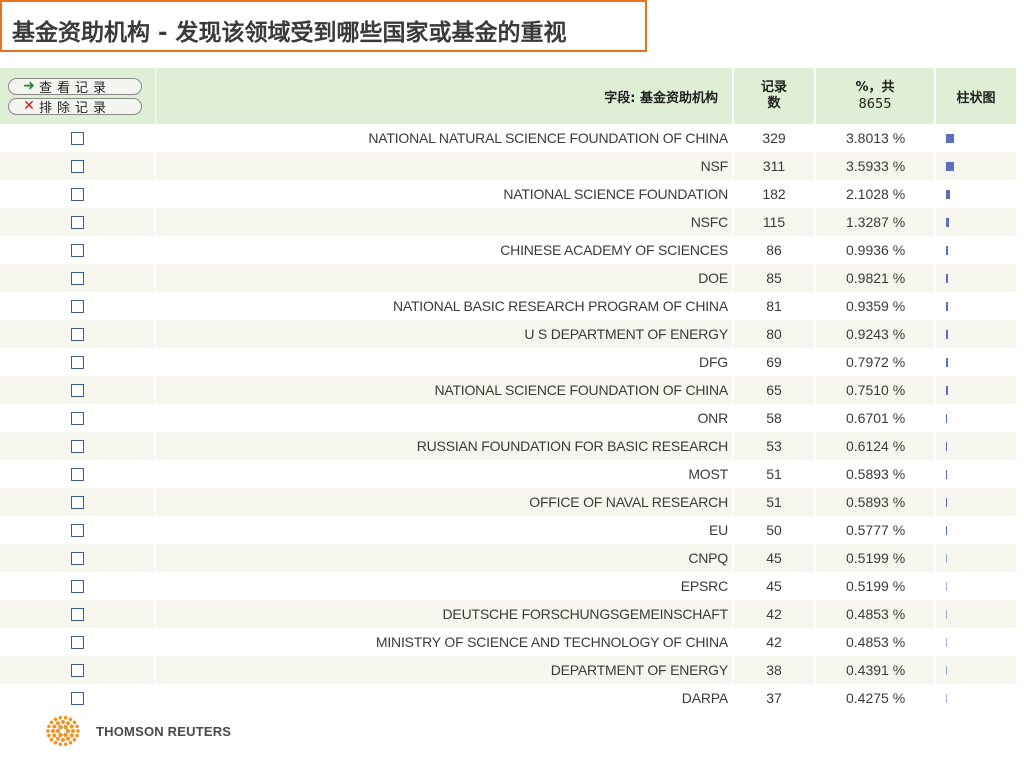  I want to click on record-percent: 3.5933 %, so click(876, 166).